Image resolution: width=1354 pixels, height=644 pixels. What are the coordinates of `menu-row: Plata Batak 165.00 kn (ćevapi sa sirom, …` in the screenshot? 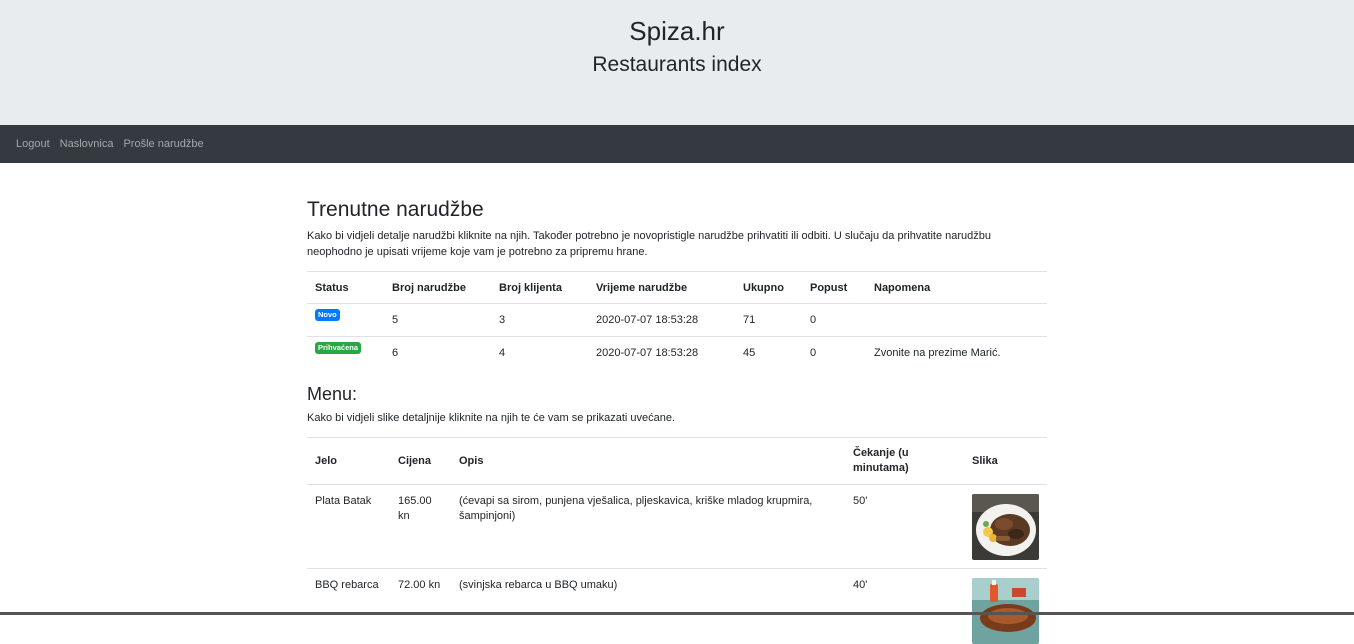 It's located at (677, 527).